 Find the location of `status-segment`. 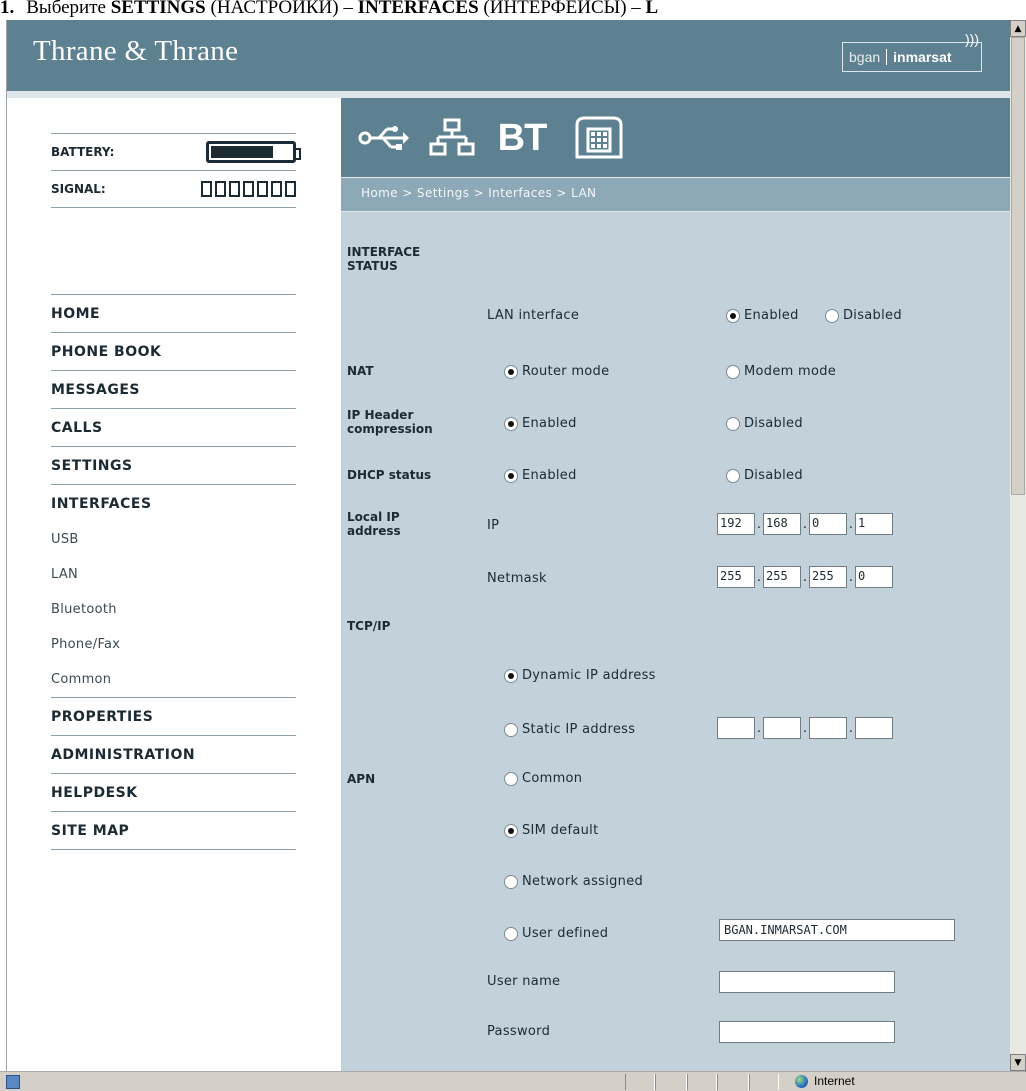

status-segment is located at coordinates (733, 1082).